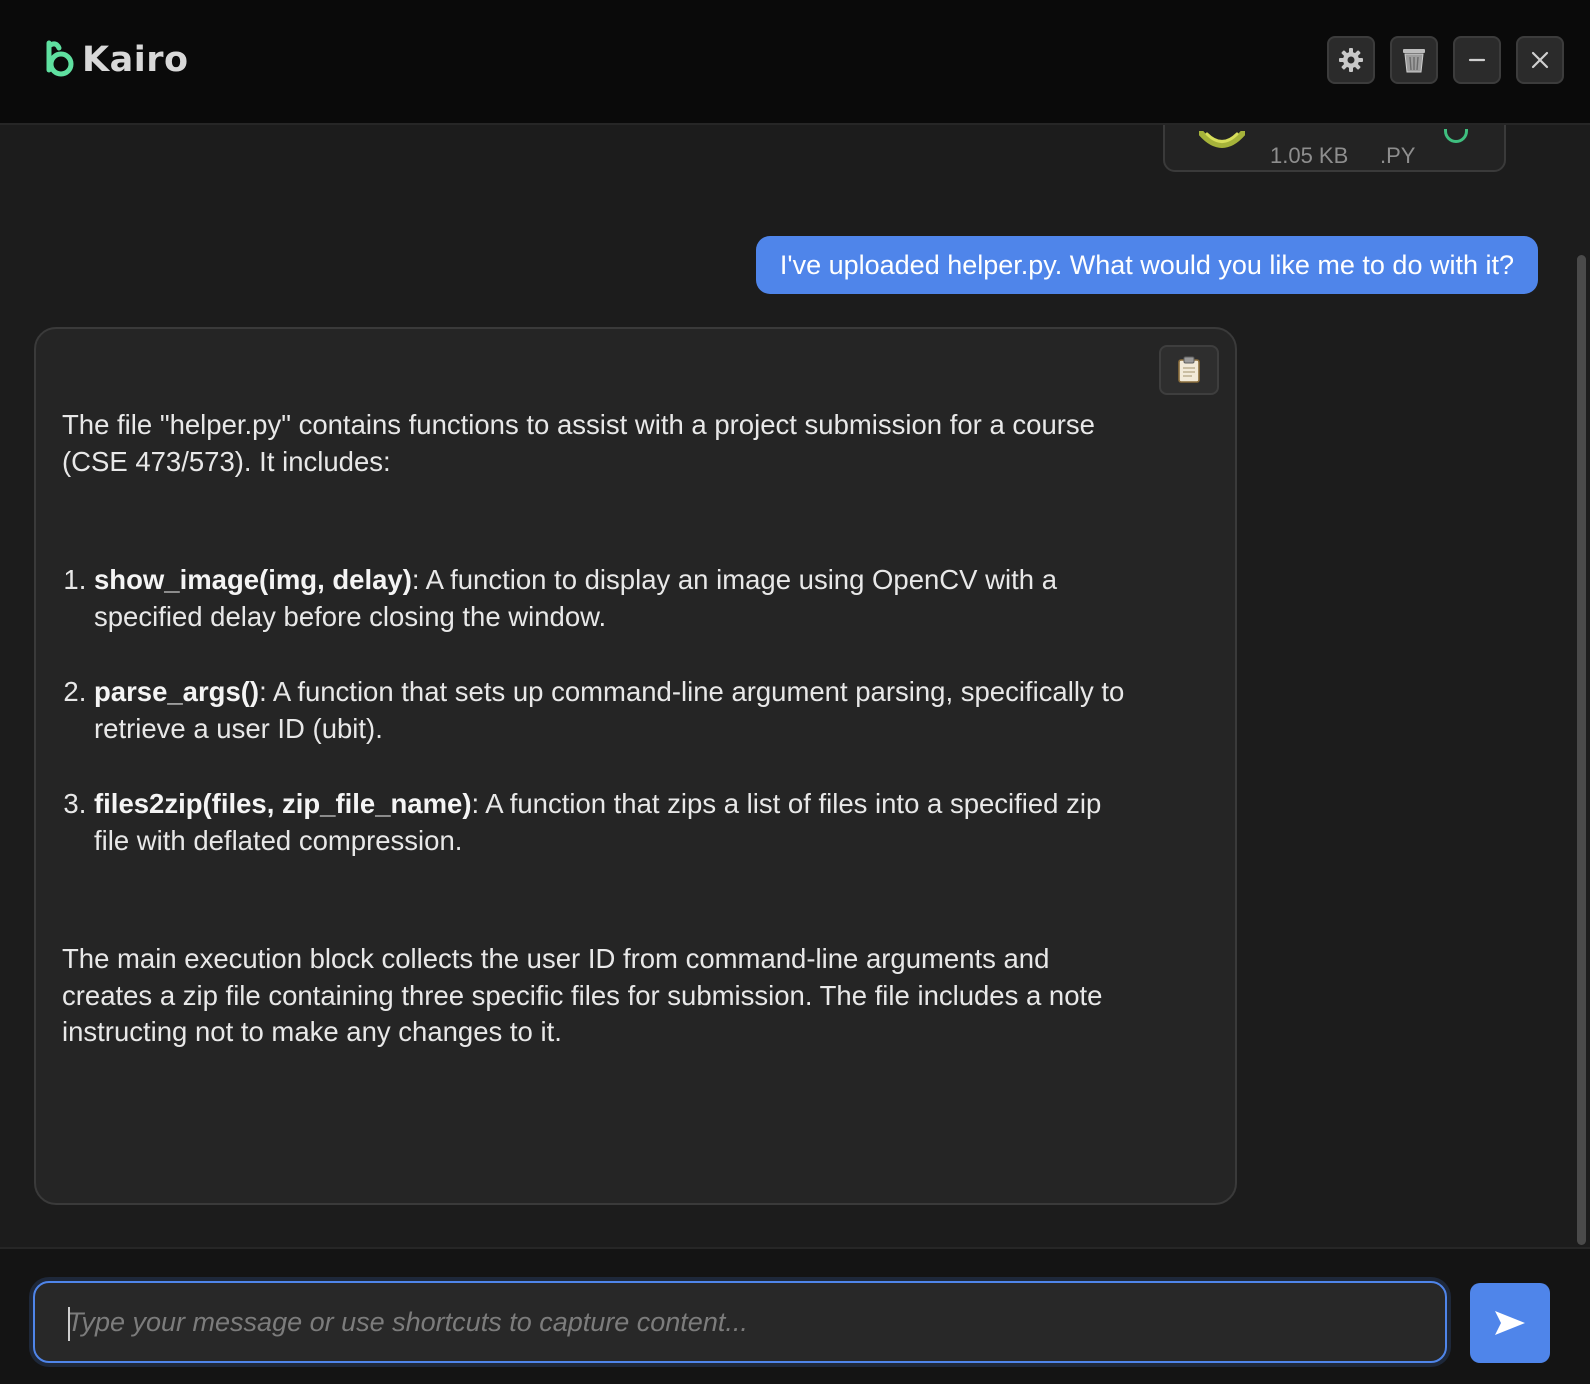 This screenshot has width=1590, height=1384. I want to click on copy-button, so click(1189, 370).